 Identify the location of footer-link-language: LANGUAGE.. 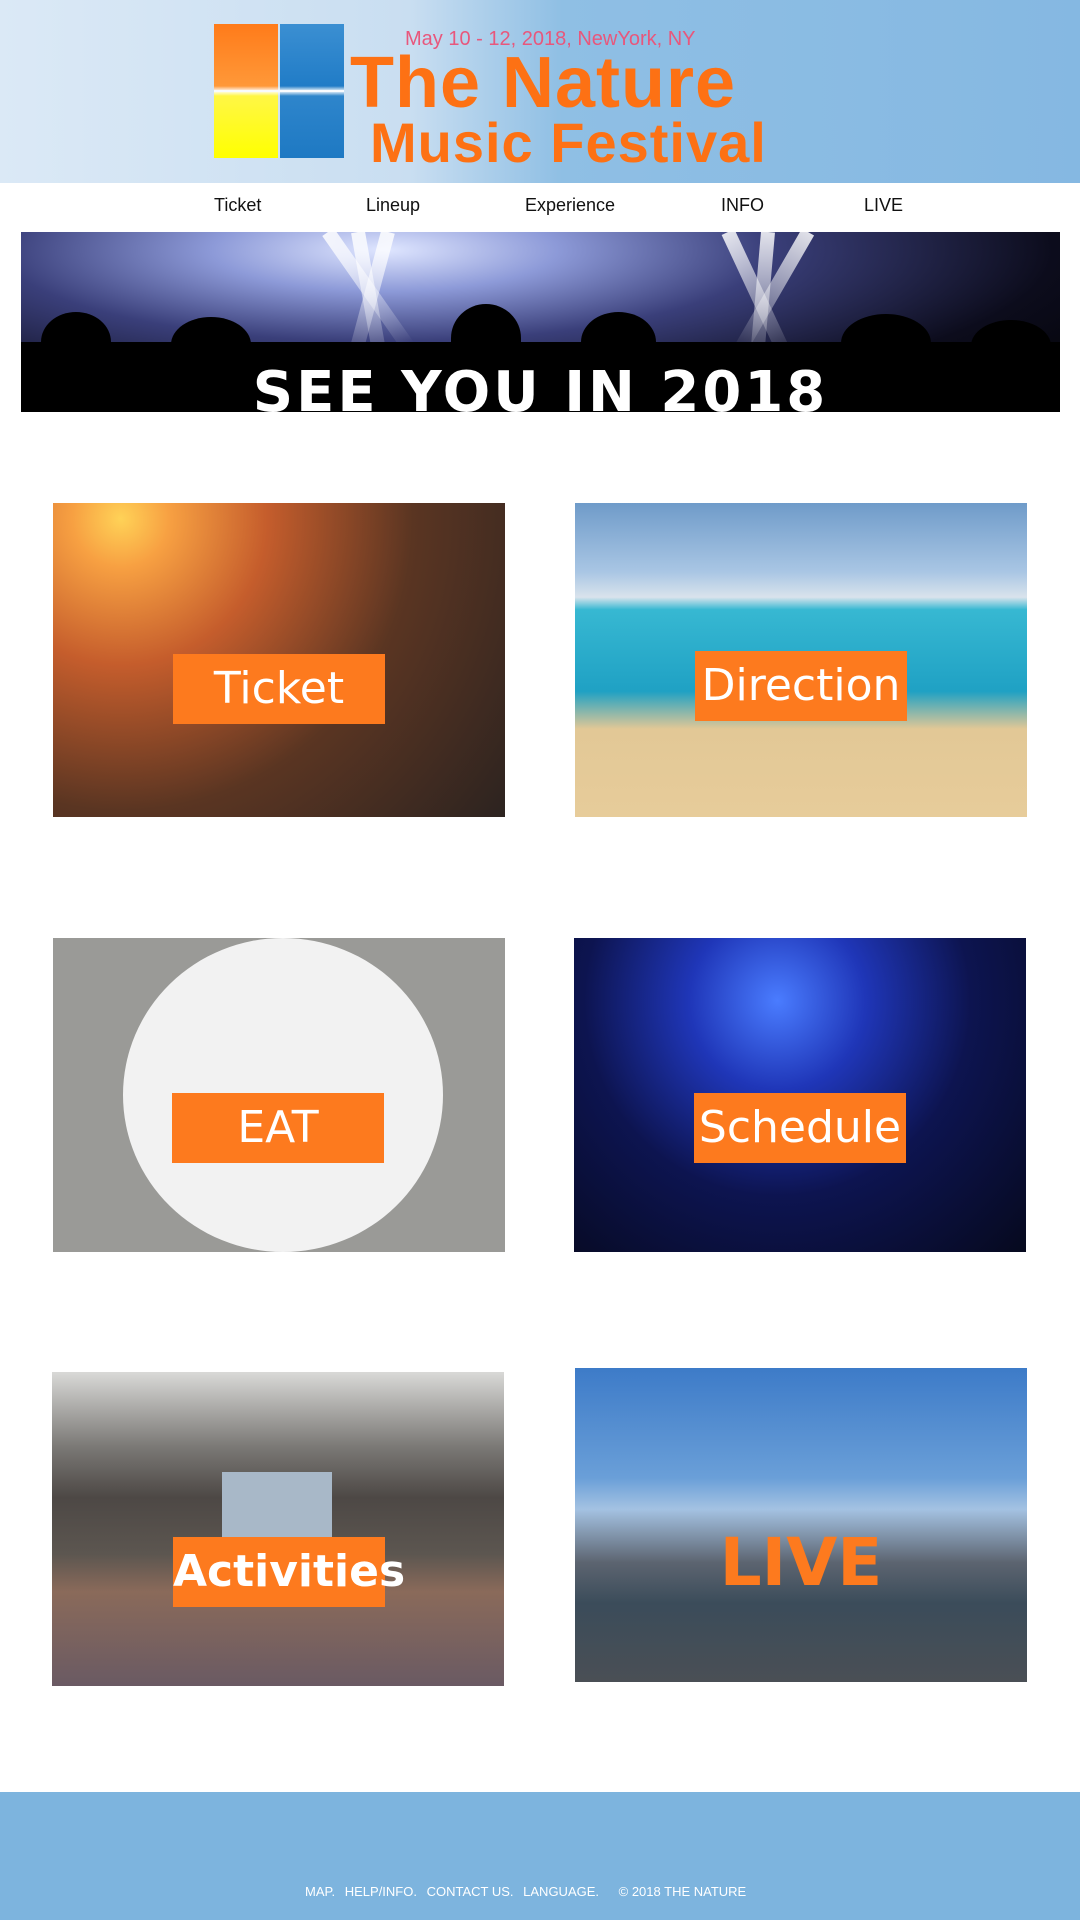
(561, 1891).